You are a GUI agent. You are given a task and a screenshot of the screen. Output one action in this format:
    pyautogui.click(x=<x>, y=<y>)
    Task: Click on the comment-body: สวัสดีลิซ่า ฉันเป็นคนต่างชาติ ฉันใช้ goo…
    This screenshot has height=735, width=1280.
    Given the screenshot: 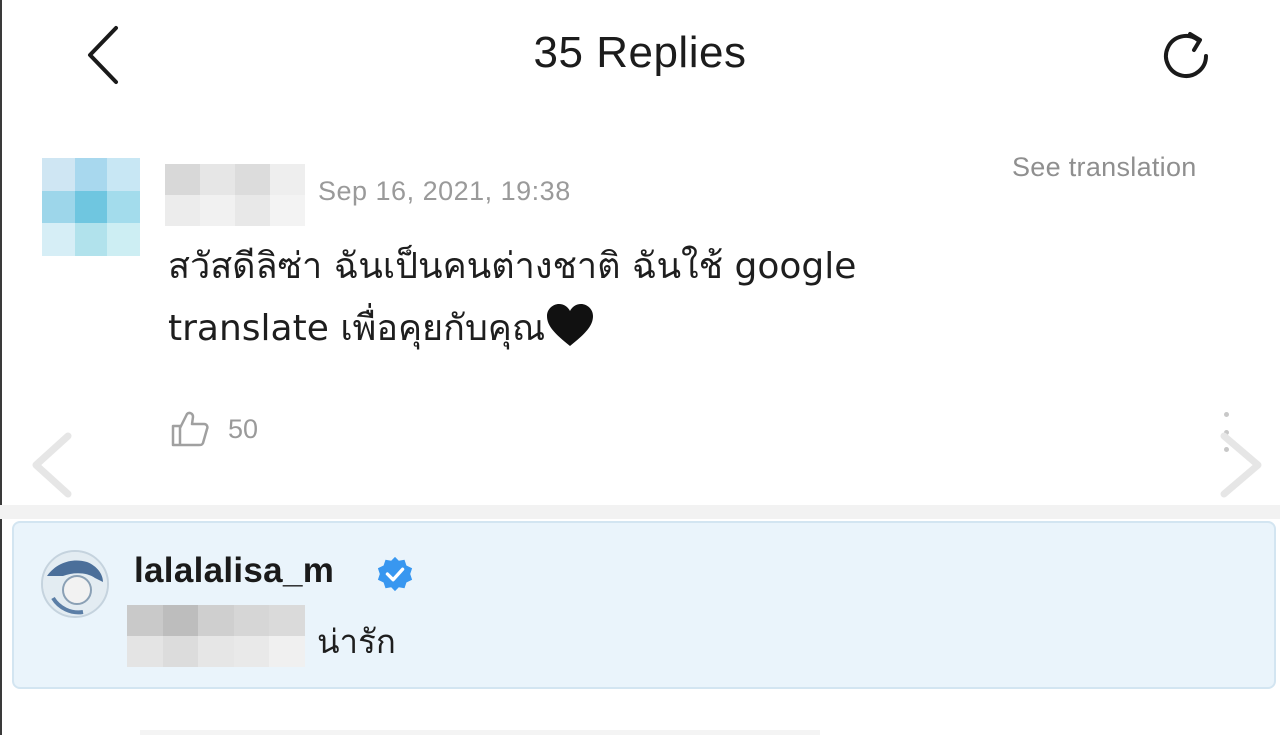 What is the action you would take?
    pyautogui.click(x=568, y=302)
    